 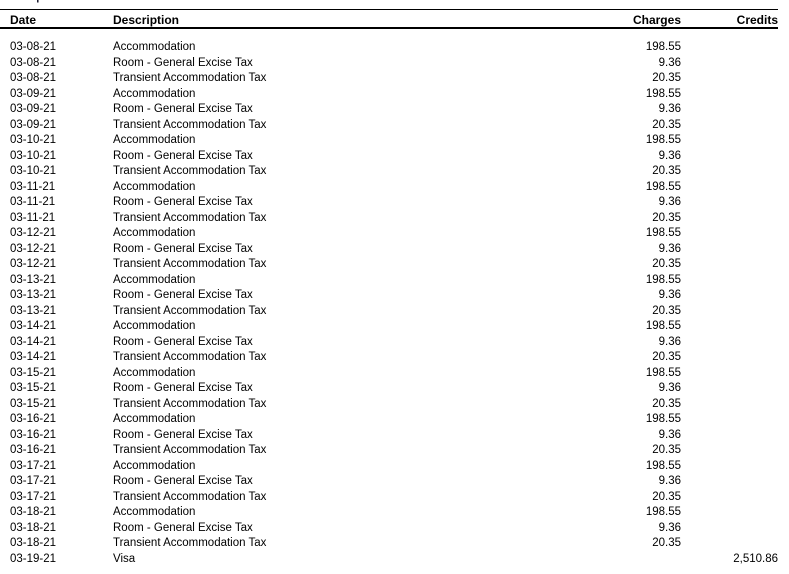 I want to click on table-row: 03-10-21 Transient Accommodation Tax 20.35, so click(x=389, y=172).